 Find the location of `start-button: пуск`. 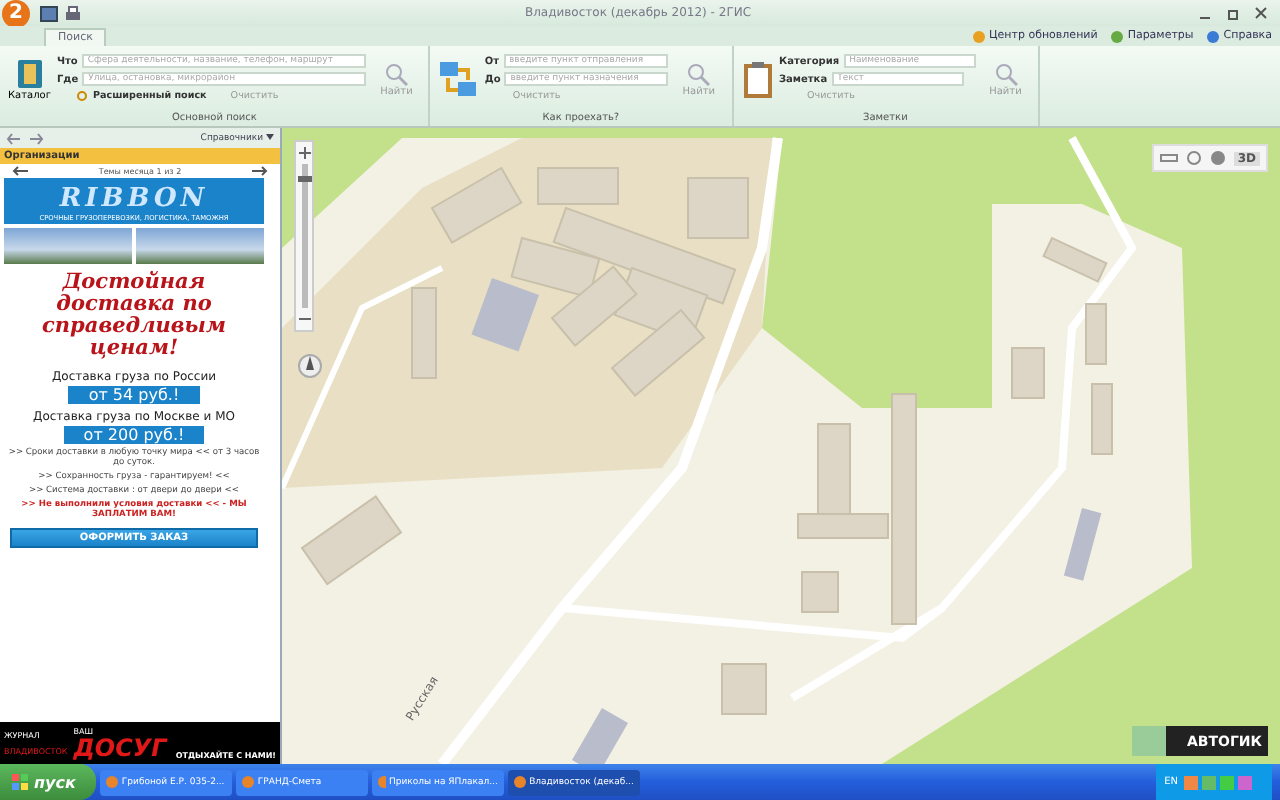

start-button: пуск is located at coordinates (48, 782).